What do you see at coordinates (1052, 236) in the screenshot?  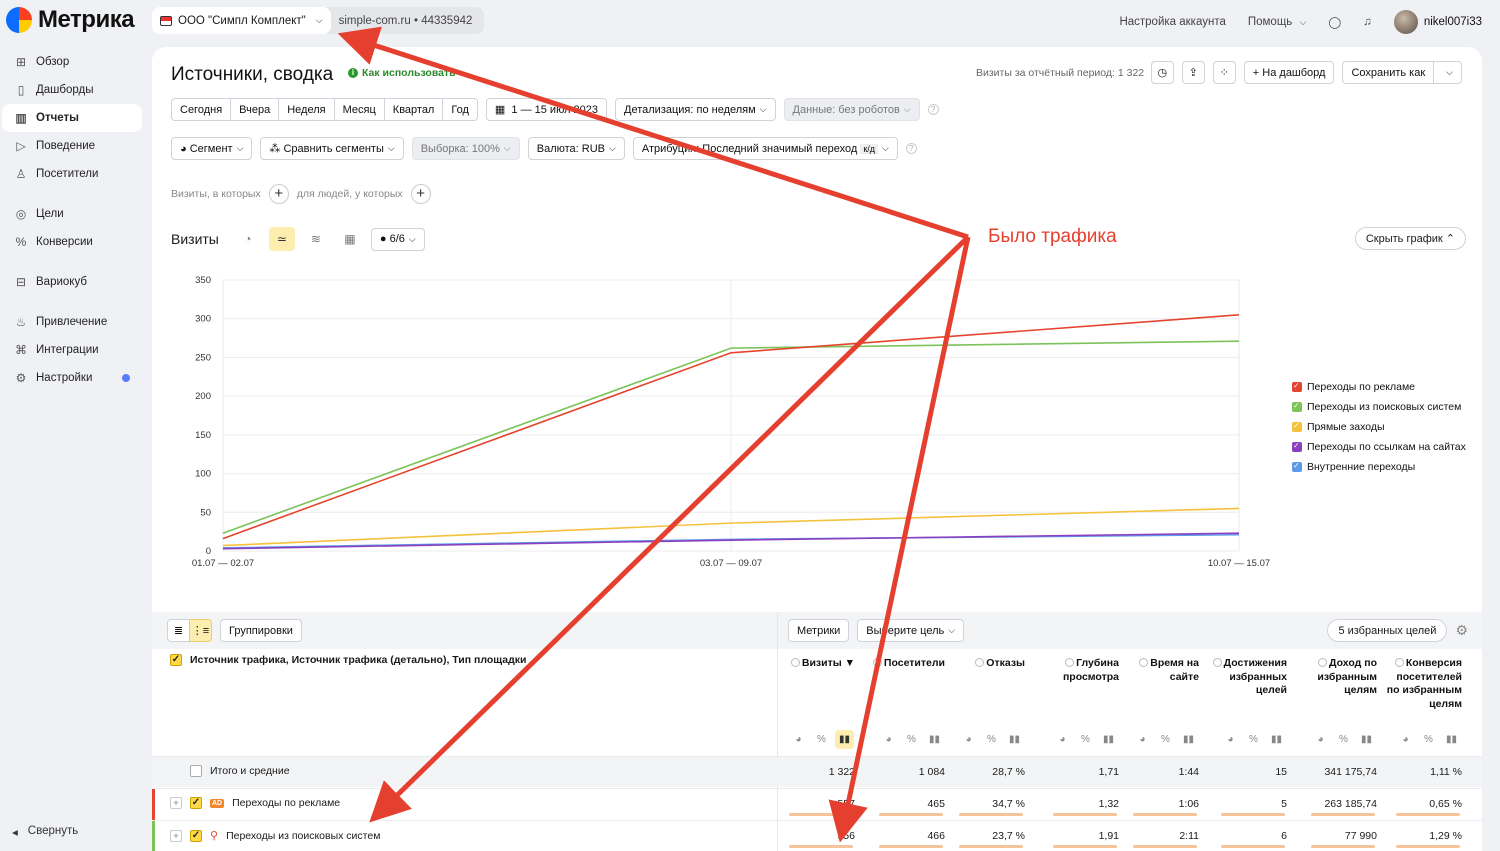 I see `annotation-text: Было трафика` at bounding box center [1052, 236].